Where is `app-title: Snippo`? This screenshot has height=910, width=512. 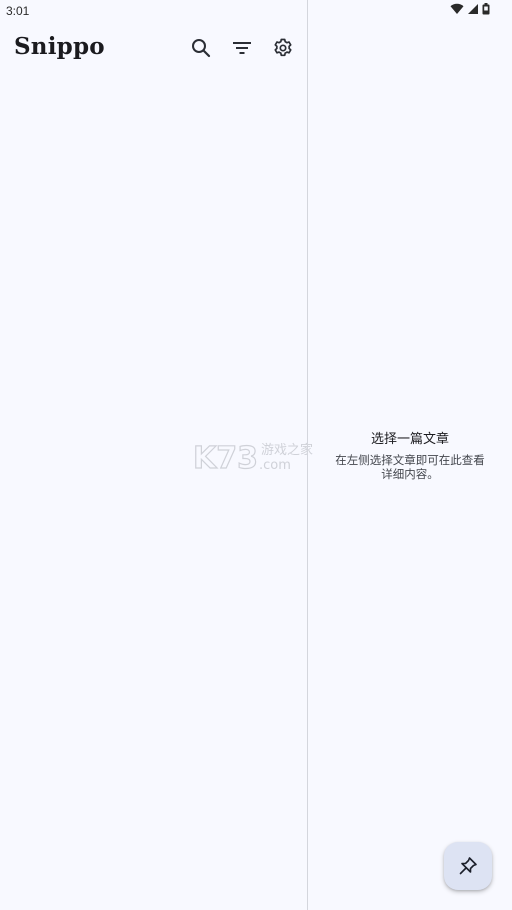 app-title: Snippo is located at coordinates (59, 46).